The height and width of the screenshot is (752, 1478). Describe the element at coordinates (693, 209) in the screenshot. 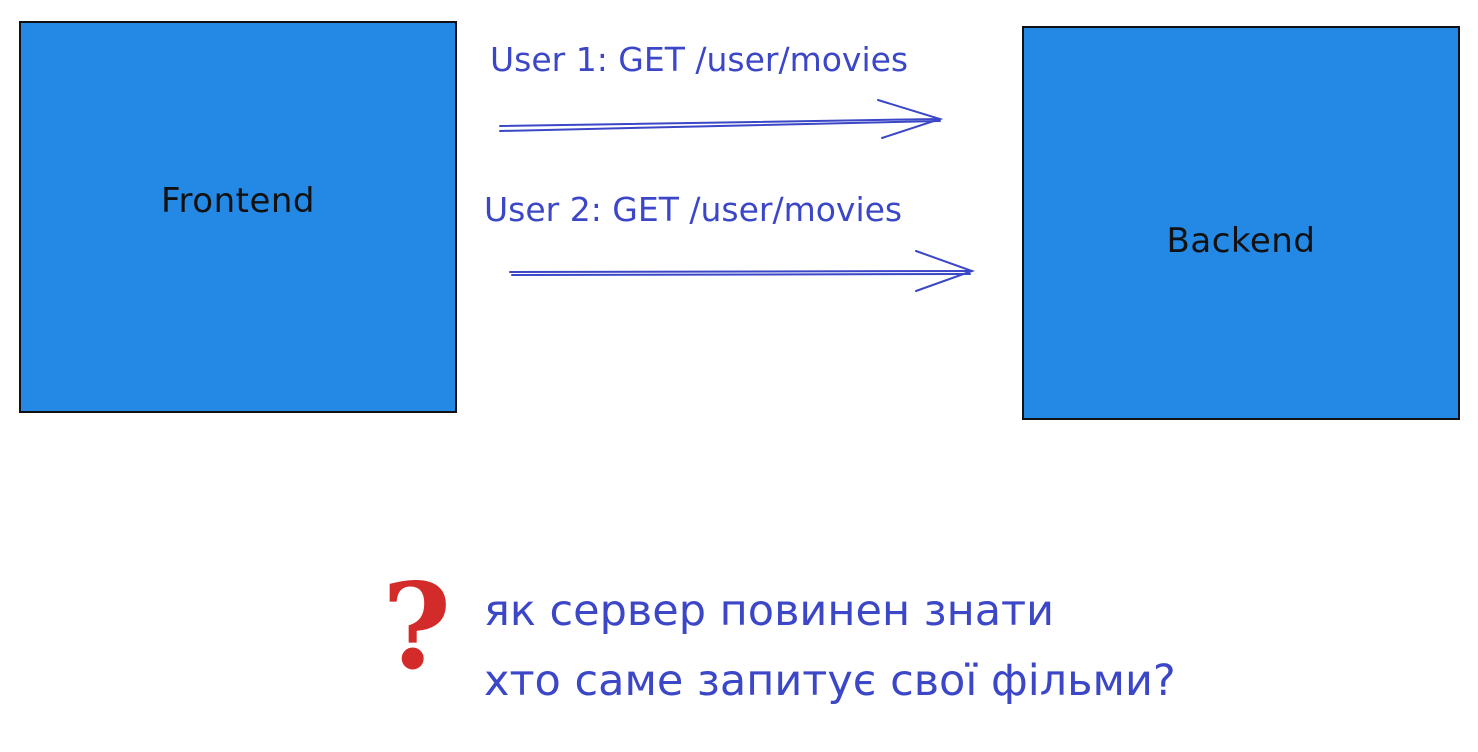

I see `request-2-label: User 2: GET /user/movies` at that location.